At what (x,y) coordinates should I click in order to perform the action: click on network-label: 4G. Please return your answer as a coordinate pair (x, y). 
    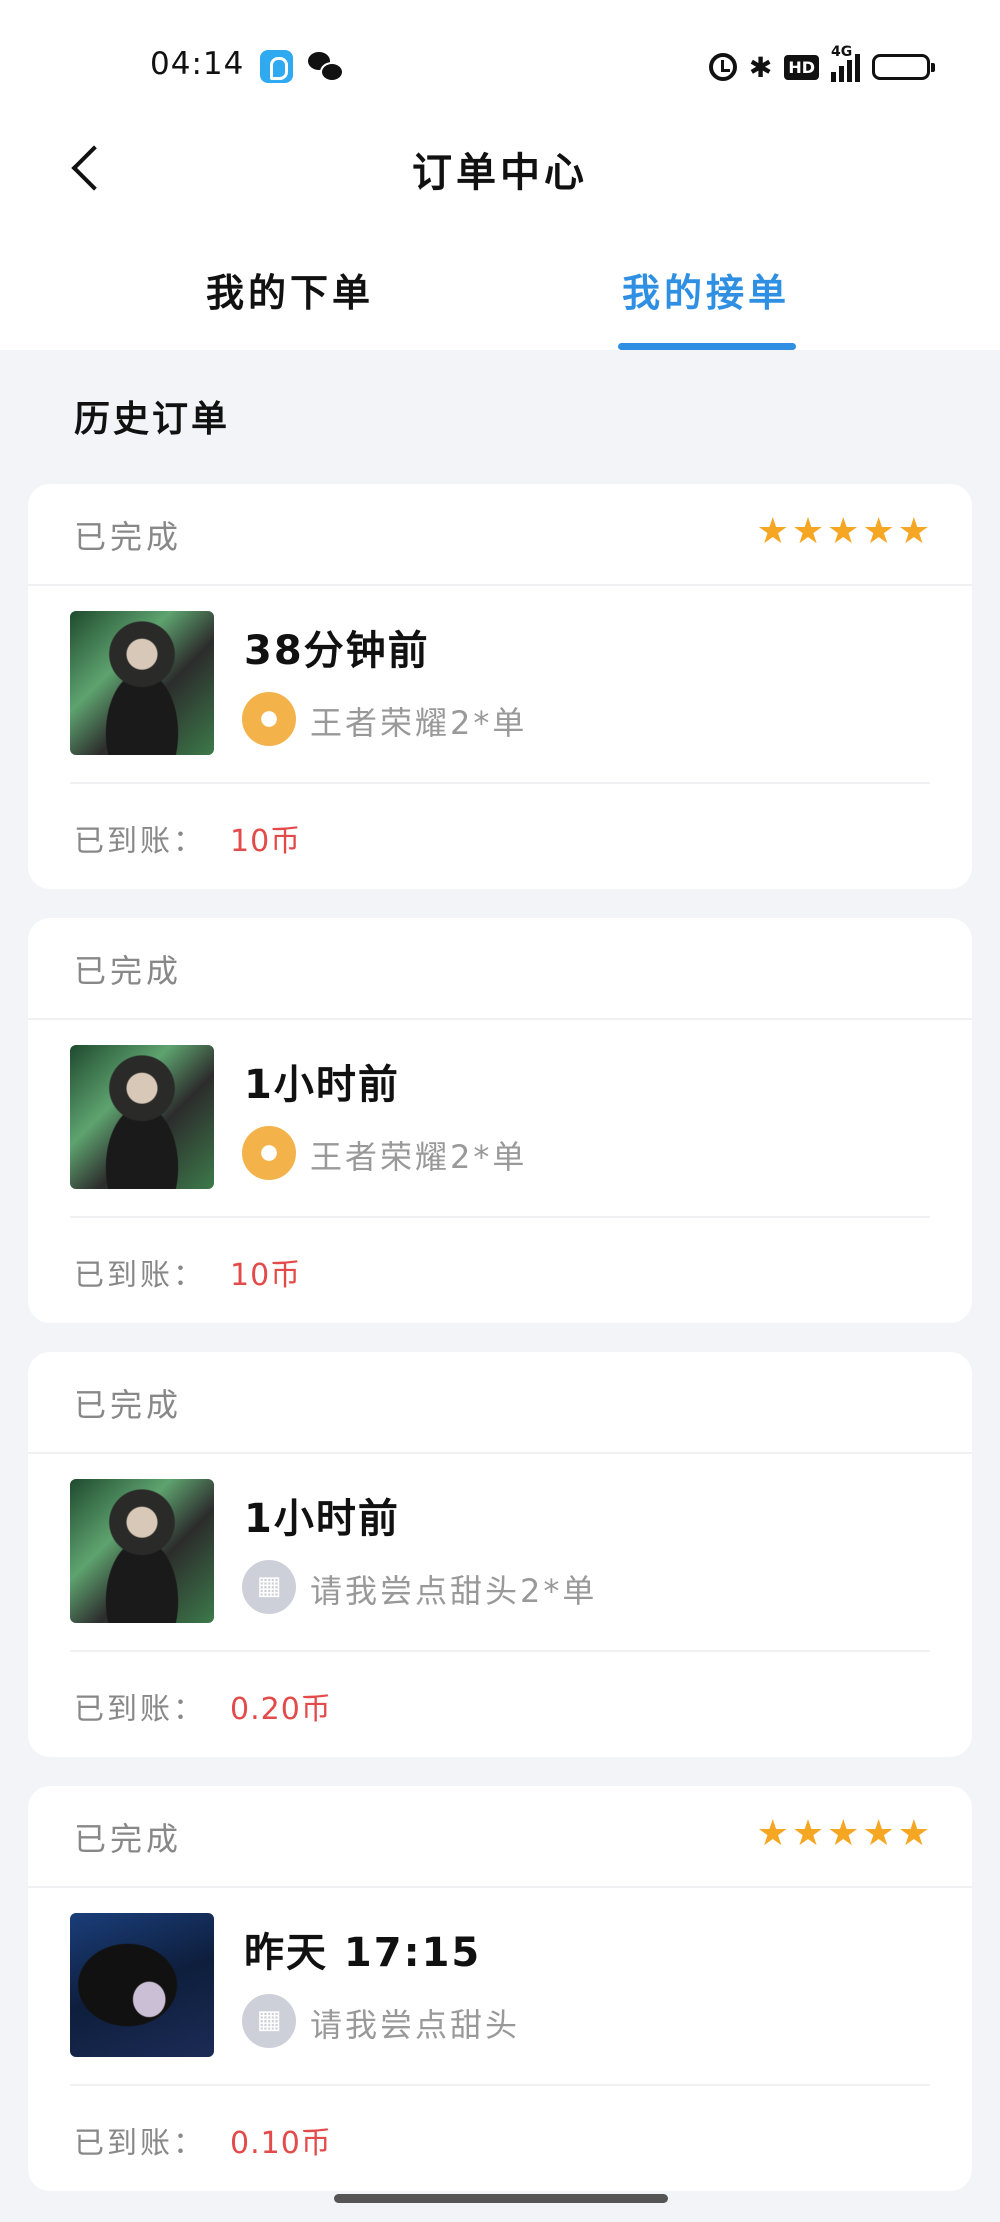
    Looking at the image, I should click on (842, 52).